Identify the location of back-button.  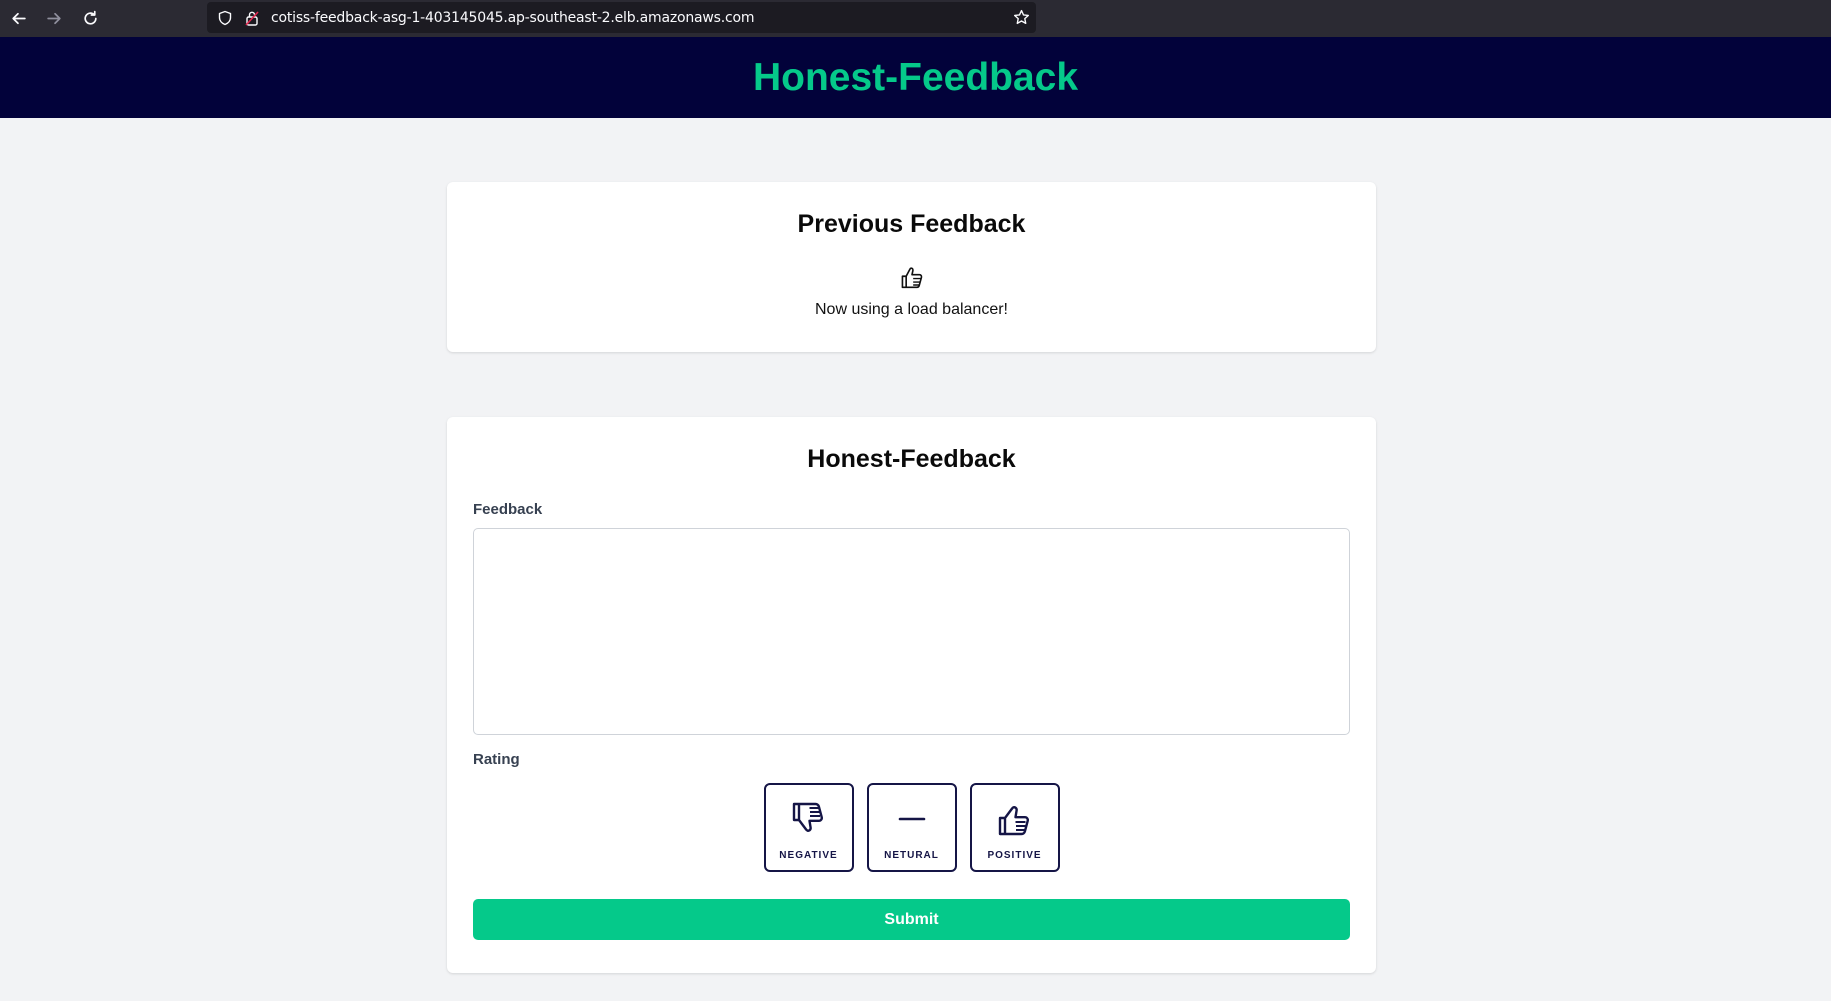
(18, 18).